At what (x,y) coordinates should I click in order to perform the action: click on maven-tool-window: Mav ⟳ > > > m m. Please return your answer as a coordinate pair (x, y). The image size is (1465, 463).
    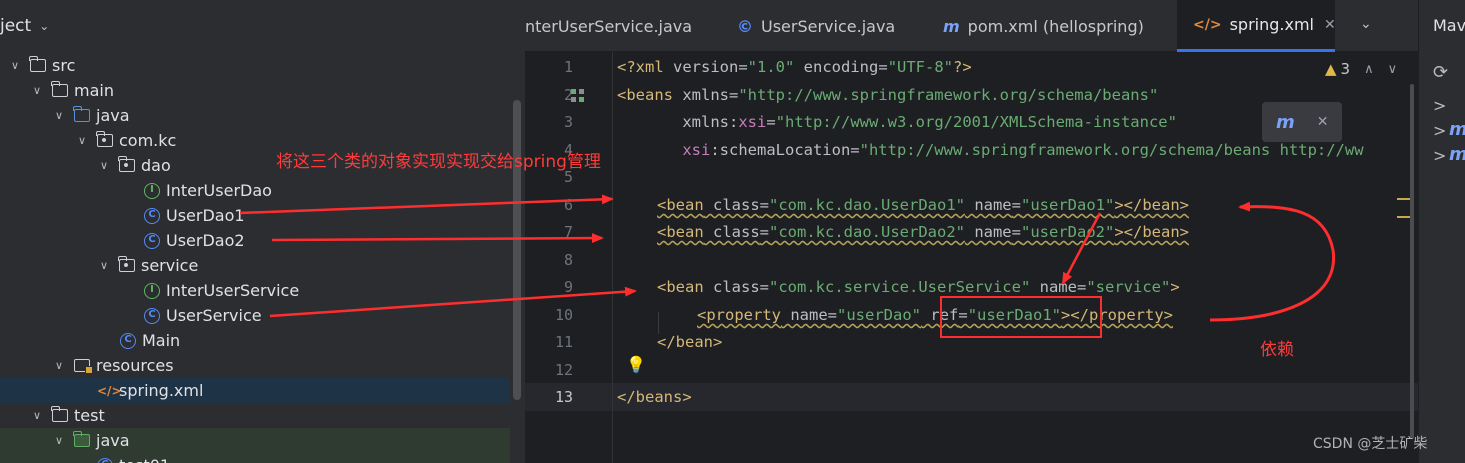
    Looking at the image, I should click on (1441, 231).